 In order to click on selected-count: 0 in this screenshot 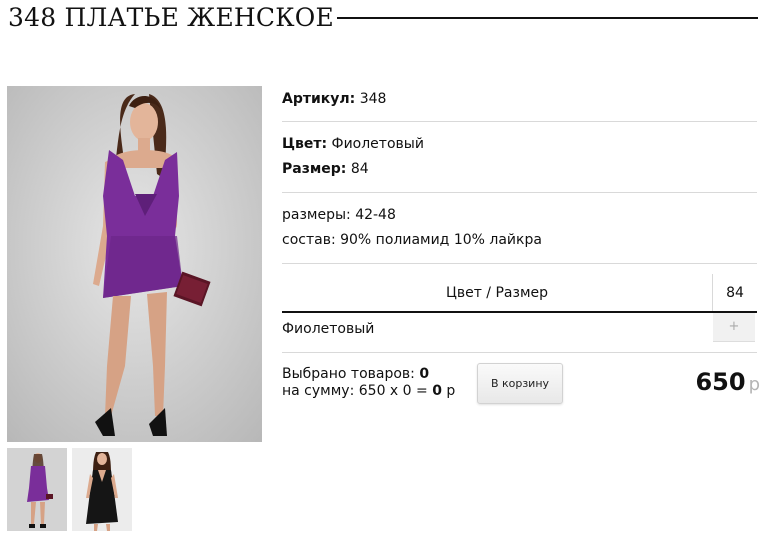, I will do `click(424, 374)`.